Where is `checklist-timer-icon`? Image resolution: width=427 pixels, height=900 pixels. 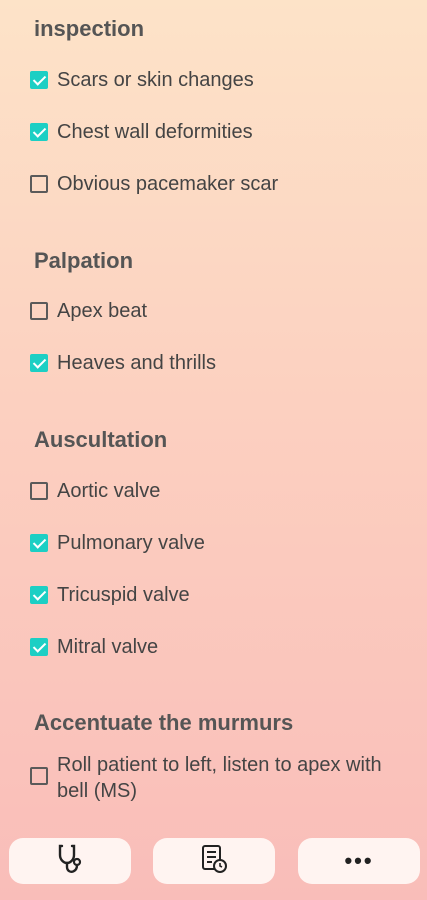 checklist-timer-icon is located at coordinates (214, 861).